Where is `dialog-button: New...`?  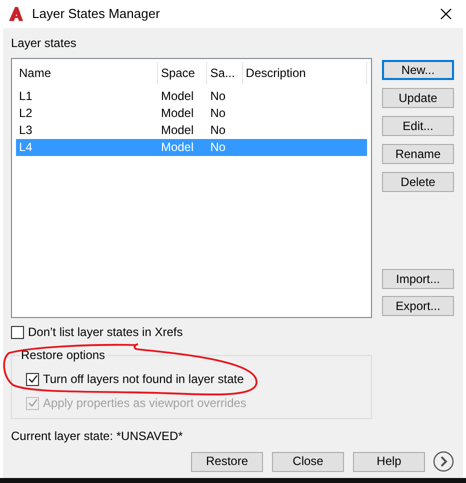
dialog-button: New... is located at coordinates (418, 70).